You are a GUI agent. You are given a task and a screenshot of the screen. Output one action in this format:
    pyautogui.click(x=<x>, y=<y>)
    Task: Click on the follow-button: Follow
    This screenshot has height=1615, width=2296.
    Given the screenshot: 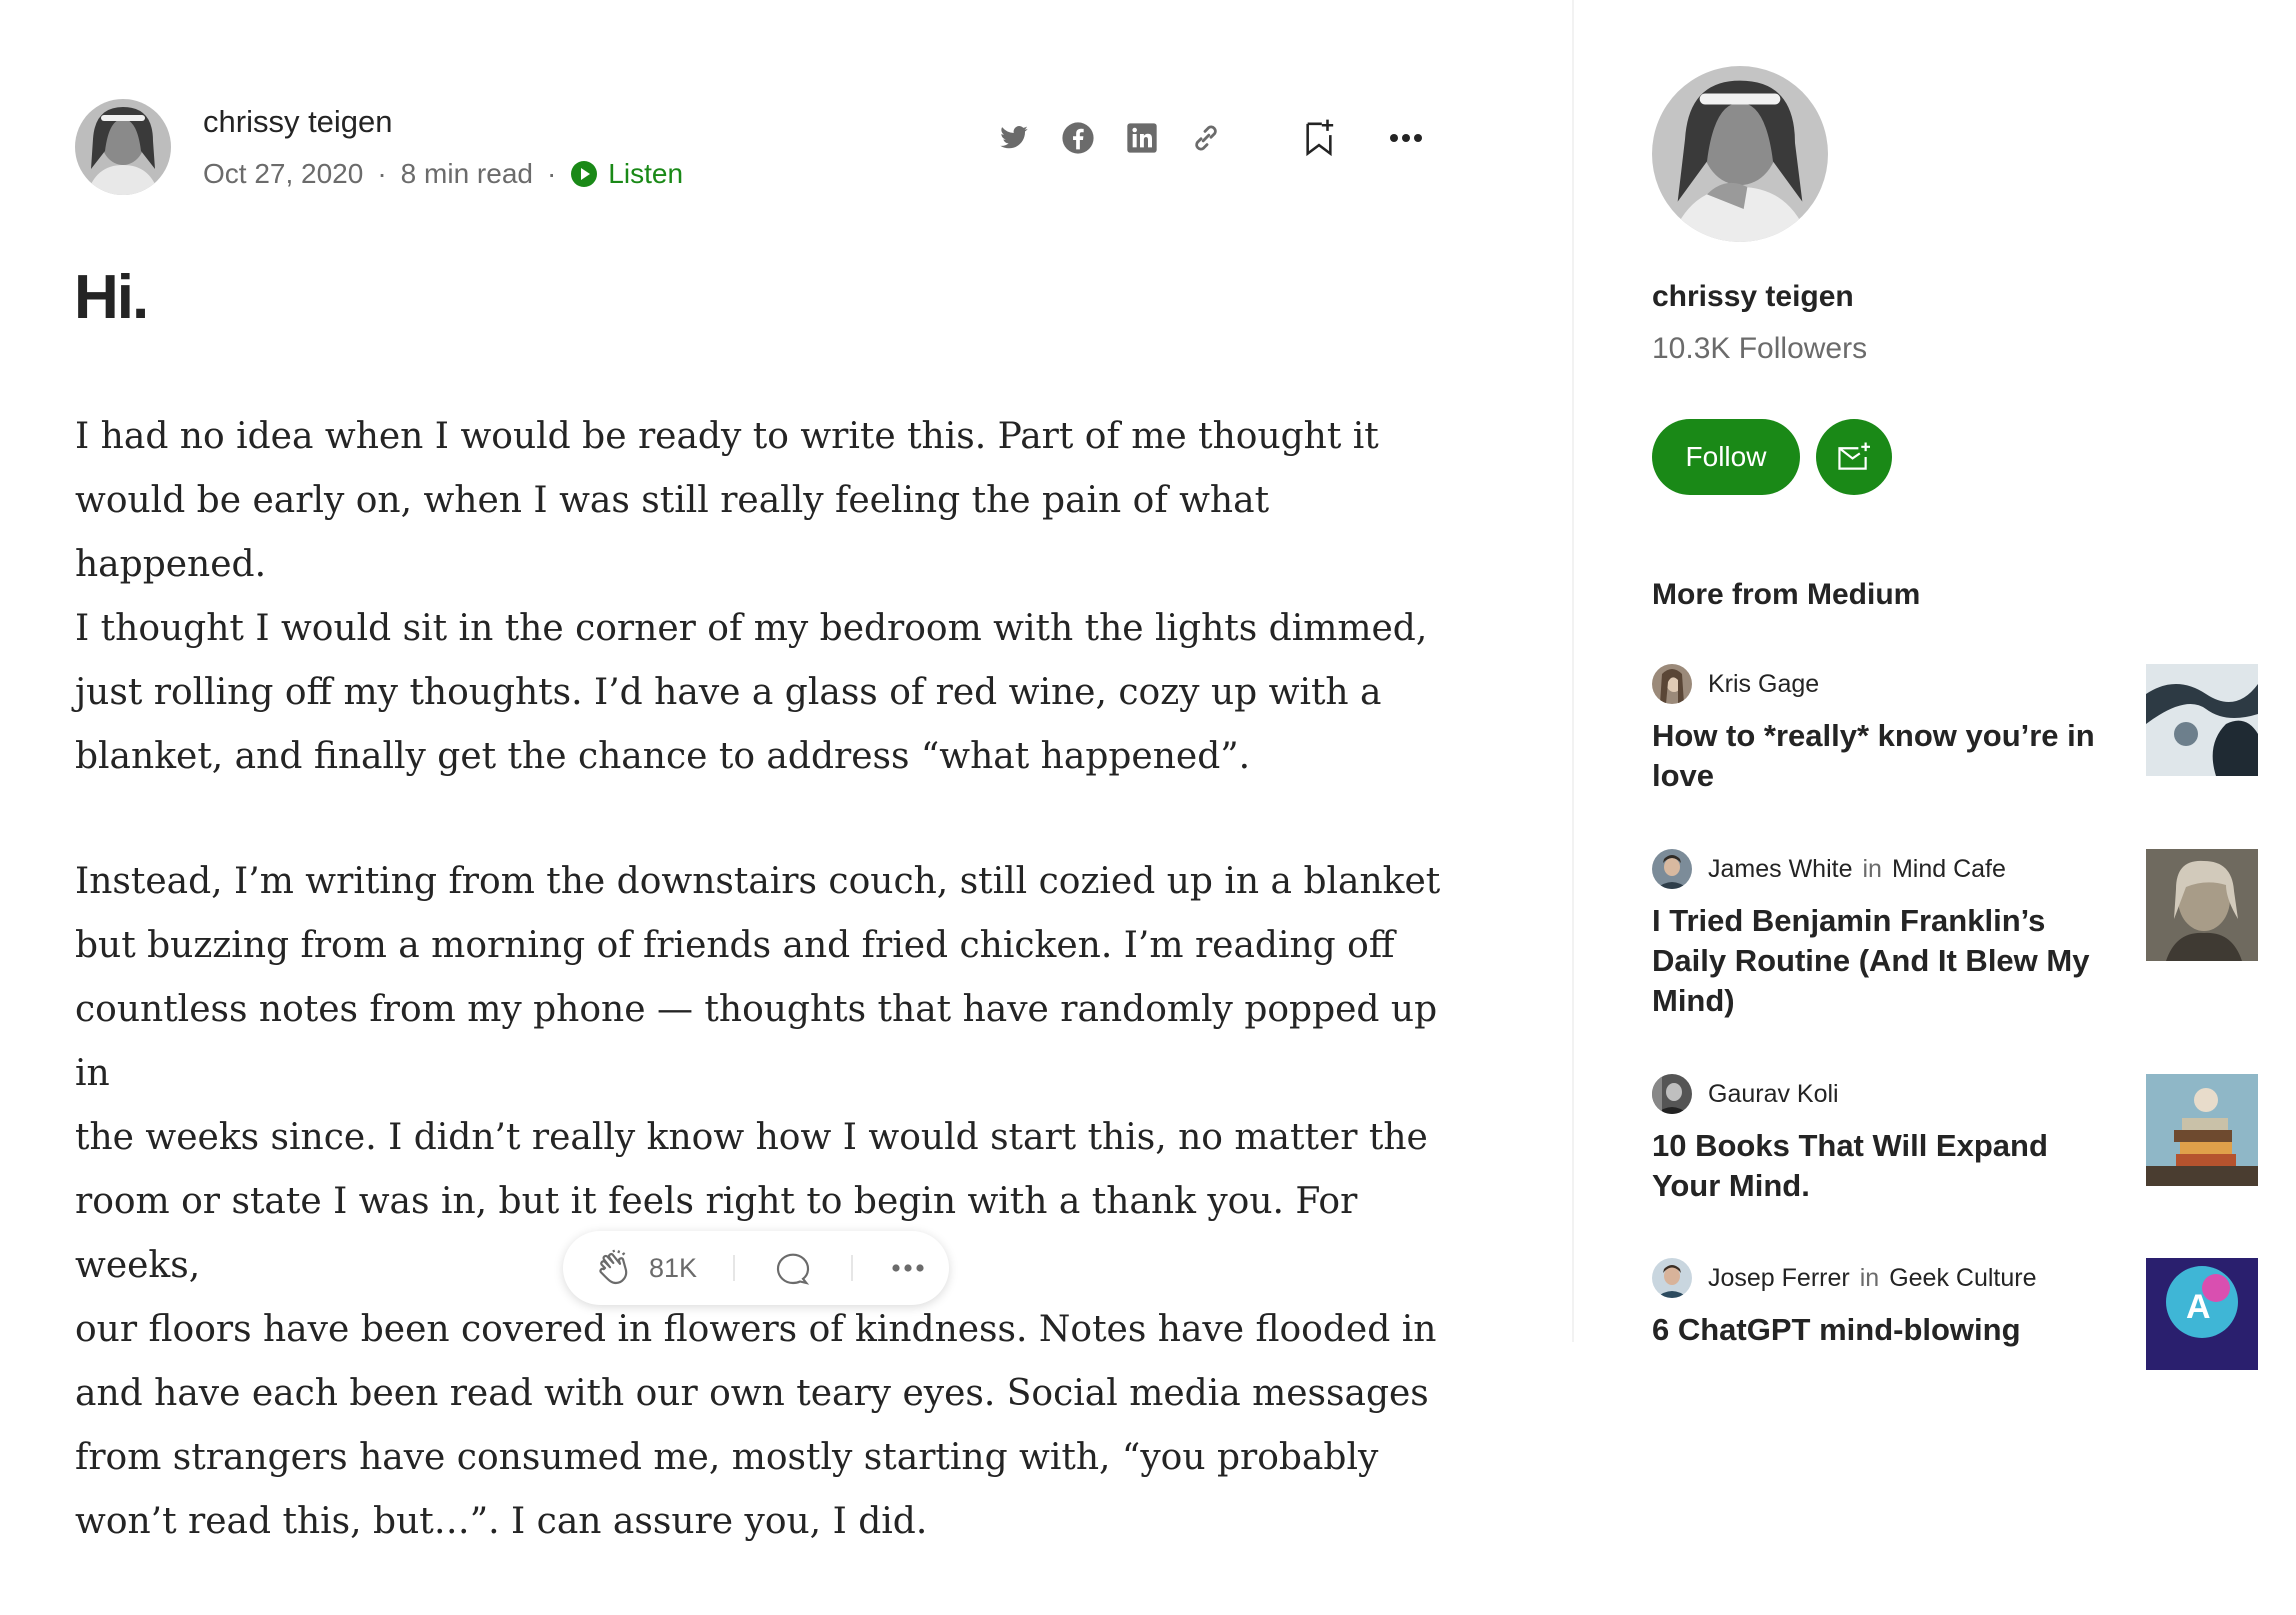 What is the action you would take?
    pyautogui.click(x=1726, y=457)
    